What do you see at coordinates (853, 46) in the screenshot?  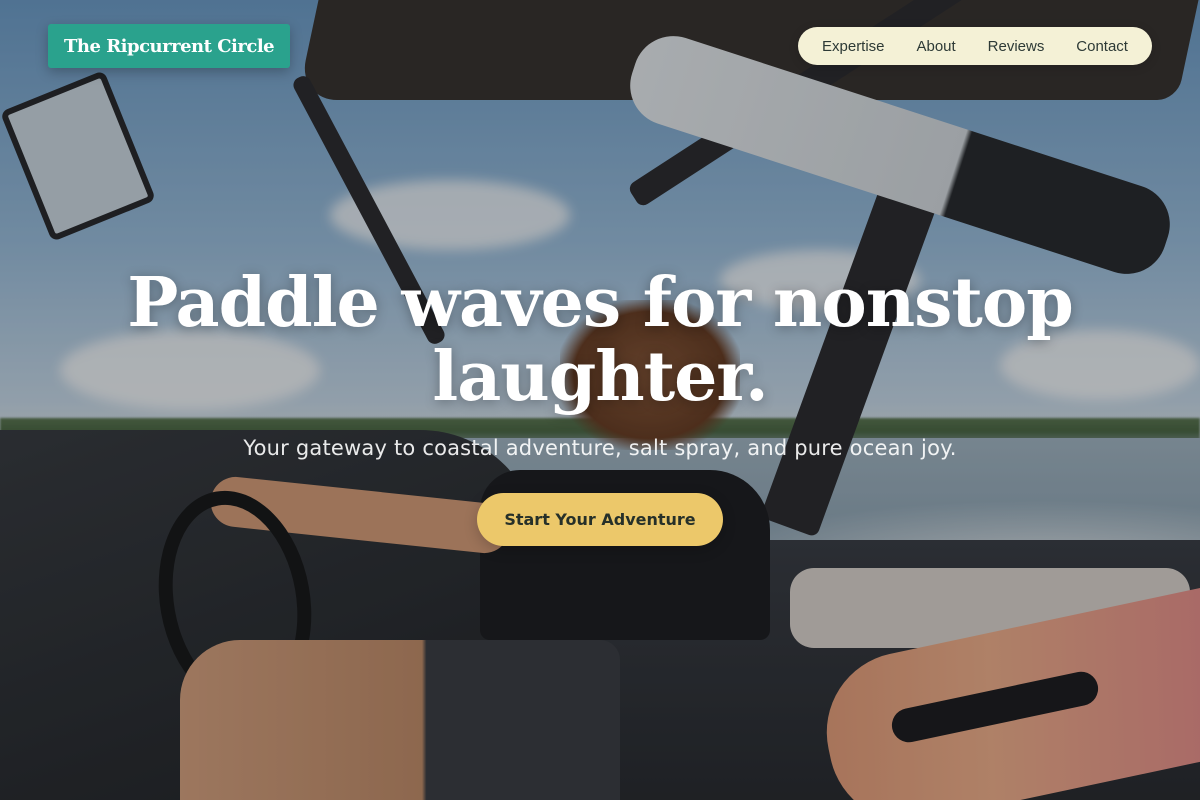 I see `nav-item-expertise: Expertise` at bounding box center [853, 46].